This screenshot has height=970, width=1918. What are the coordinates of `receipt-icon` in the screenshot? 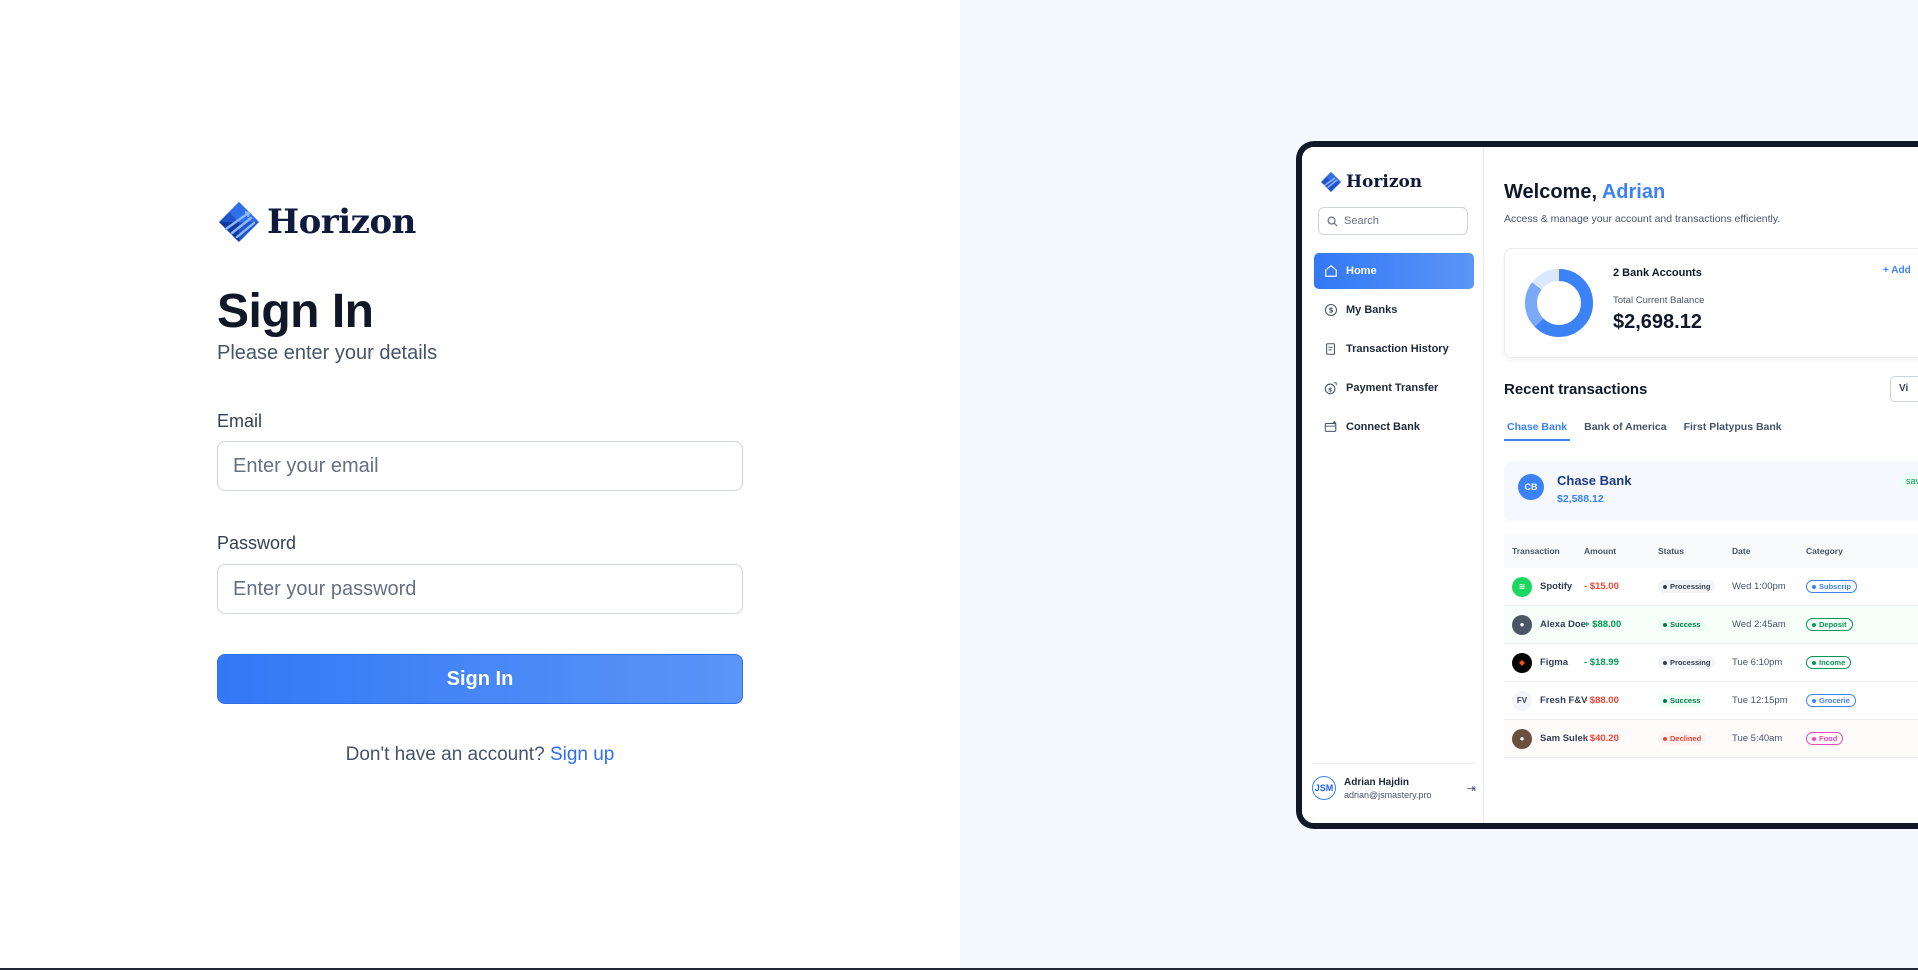 It's located at (1331, 349).